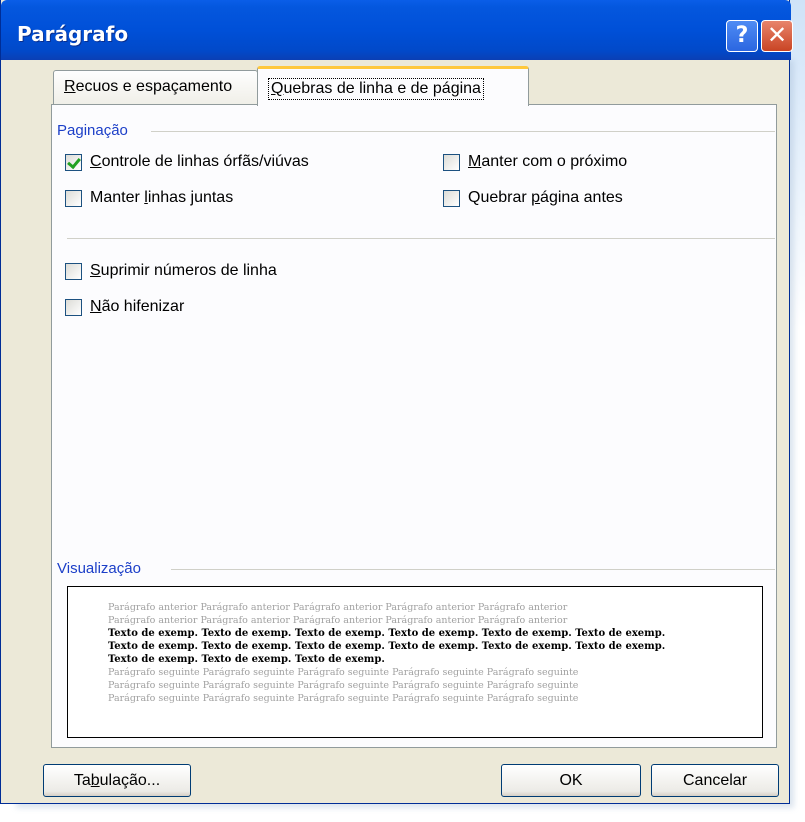 Image resolution: width=805 pixels, height=822 pixels. What do you see at coordinates (715, 780) in the screenshot?
I see `cancel-button: Cancelar` at bounding box center [715, 780].